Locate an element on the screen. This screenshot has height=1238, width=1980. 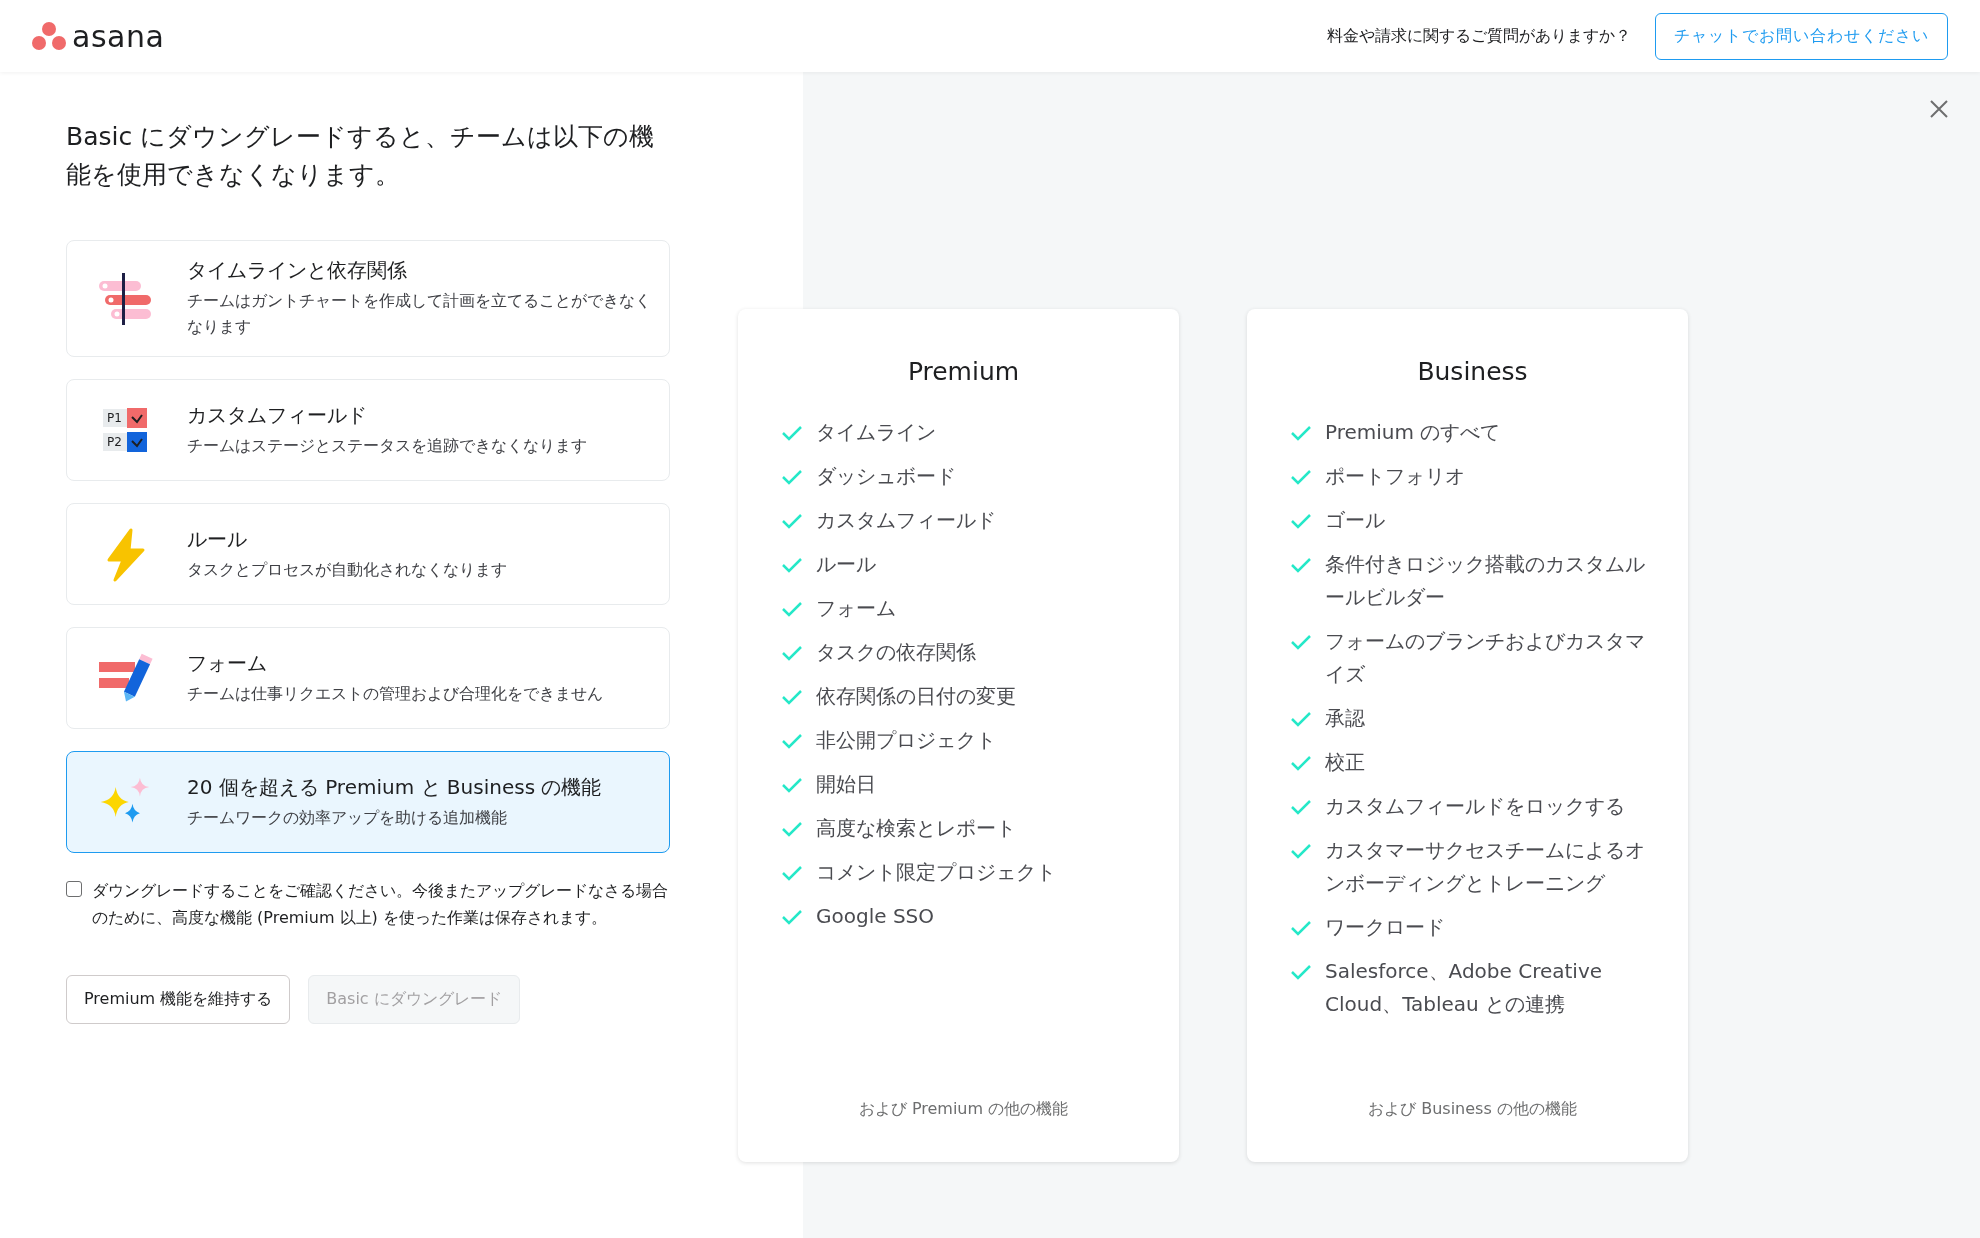
feature-card: ルール タスクとプロセスが自動化されなくなります is located at coordinates (368, 554).